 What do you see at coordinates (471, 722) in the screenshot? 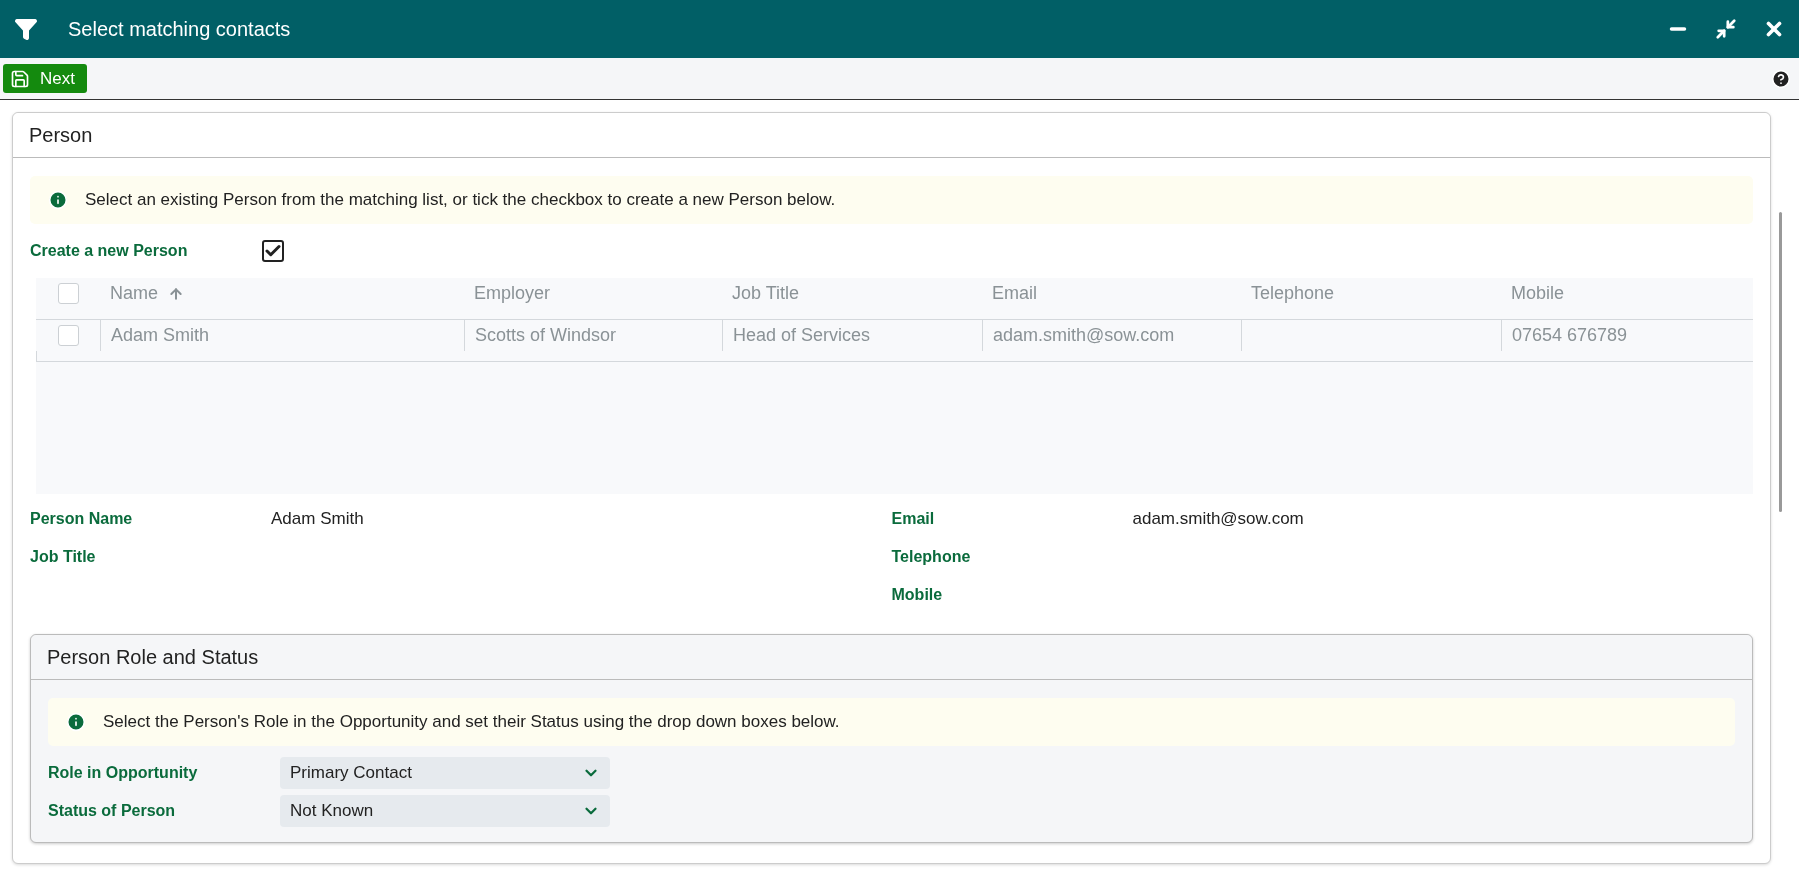
I see `info-text: Select the Person's Role in the Opportunity and set their Status using the drop down boxes below.` at bounding box center [471, 722].